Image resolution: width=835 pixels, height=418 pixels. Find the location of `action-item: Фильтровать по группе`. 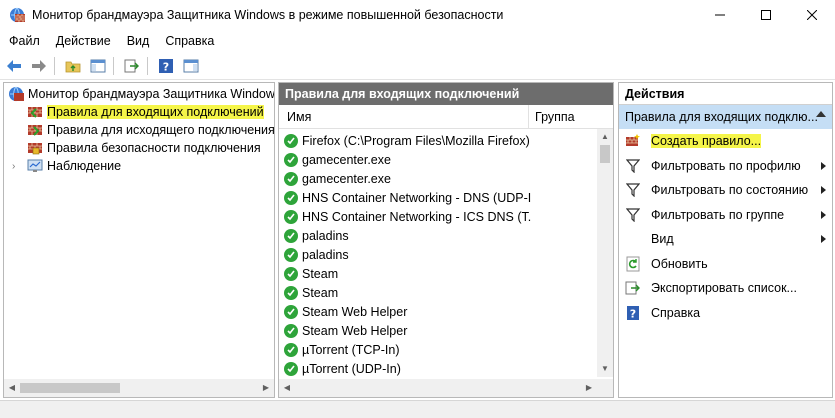

action-item: Фильтровать по группе is located at coordinates (725, 215).